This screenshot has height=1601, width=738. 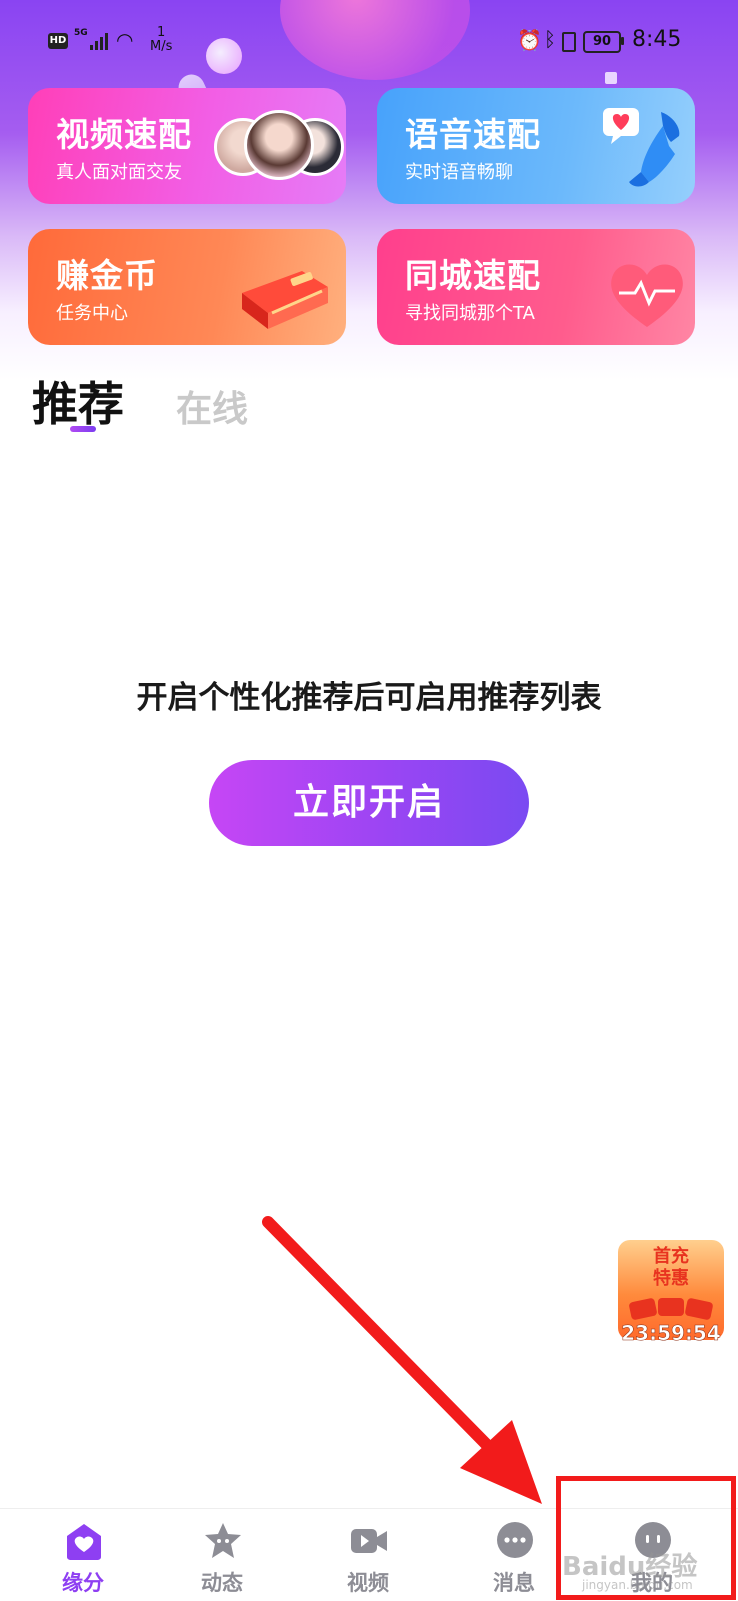 I want to click on heart-house-icon, so click(x=84, y=1542).